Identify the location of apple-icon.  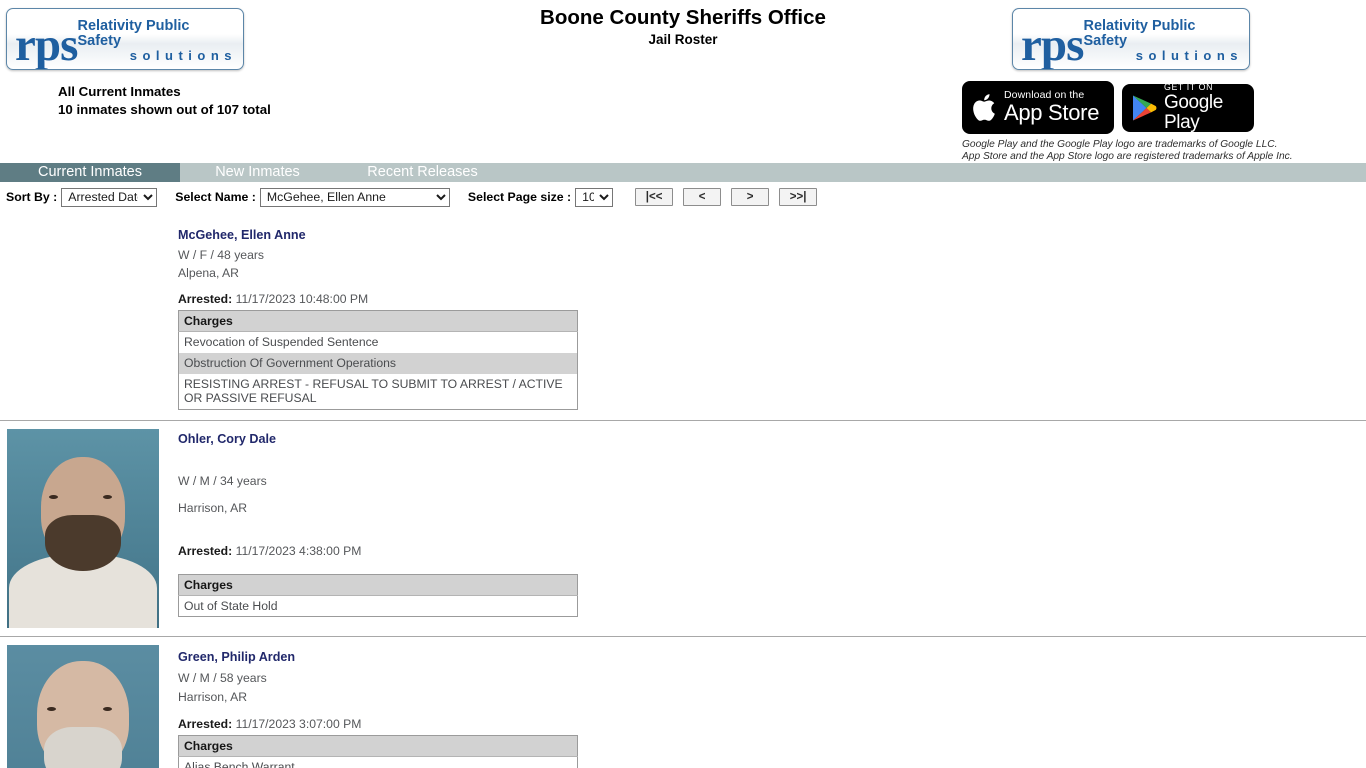
(984, 107).